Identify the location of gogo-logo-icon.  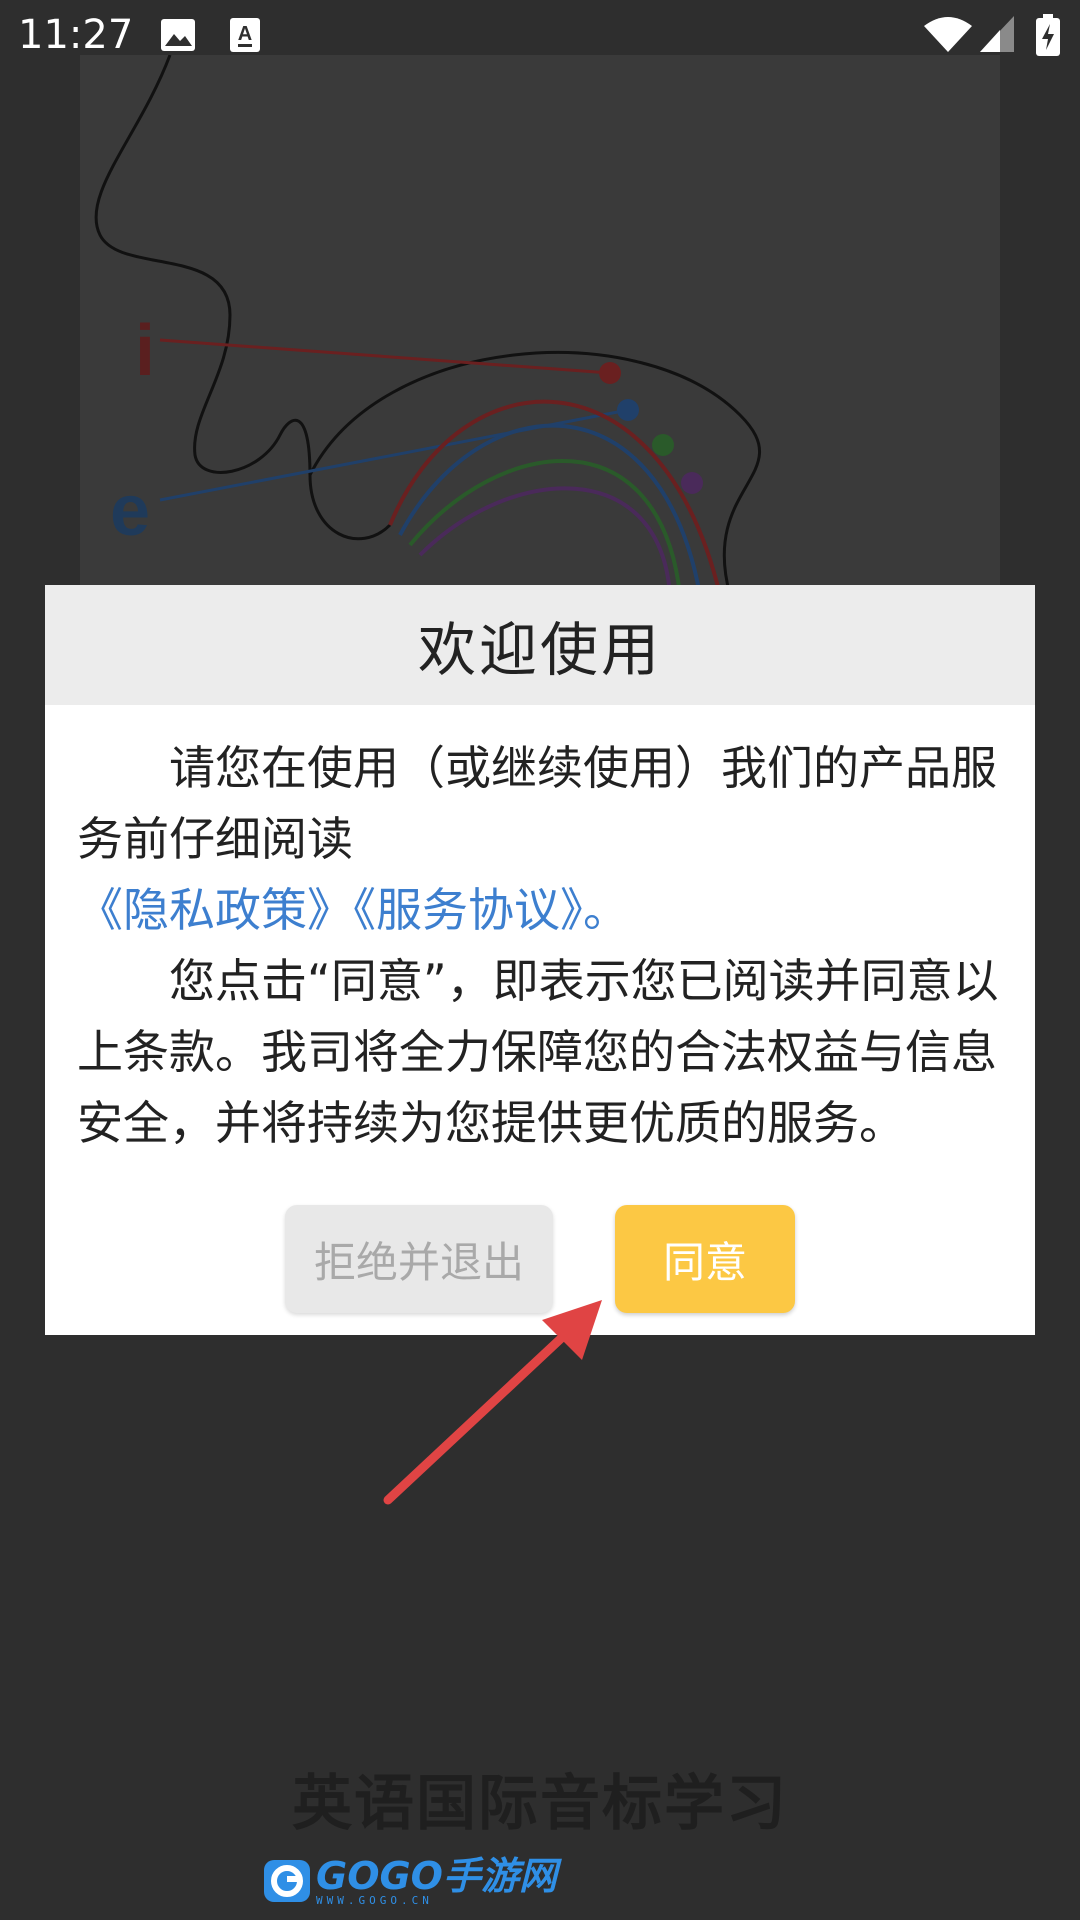
(287, 1881).